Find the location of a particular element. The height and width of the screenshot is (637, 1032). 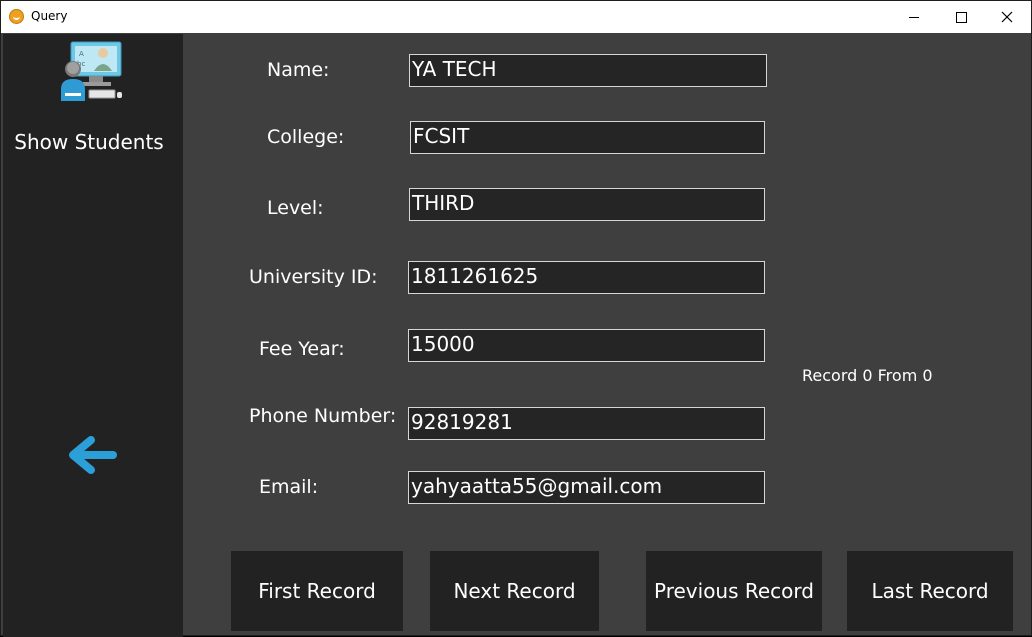

minimize-icon is located at coordinates (914, 17).